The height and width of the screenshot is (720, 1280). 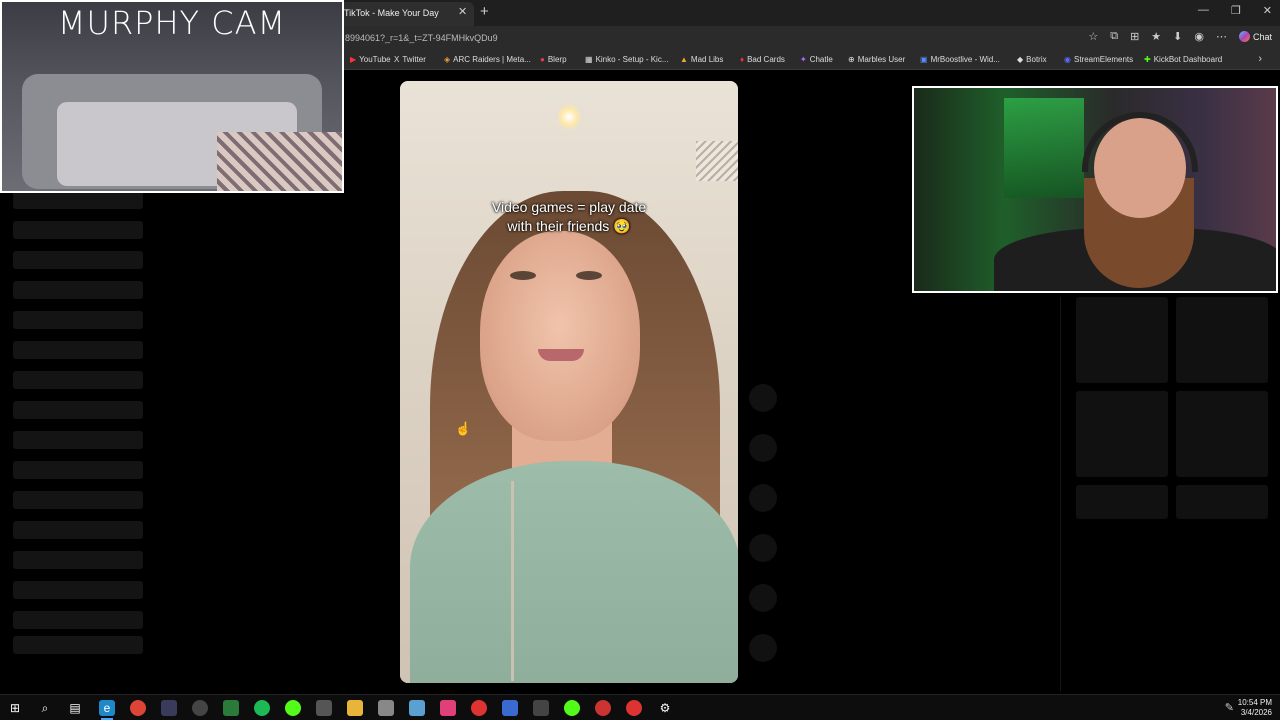 I want to click on murphy-cam-overlay: MURPHY CAM, so click(x=172, y=96).